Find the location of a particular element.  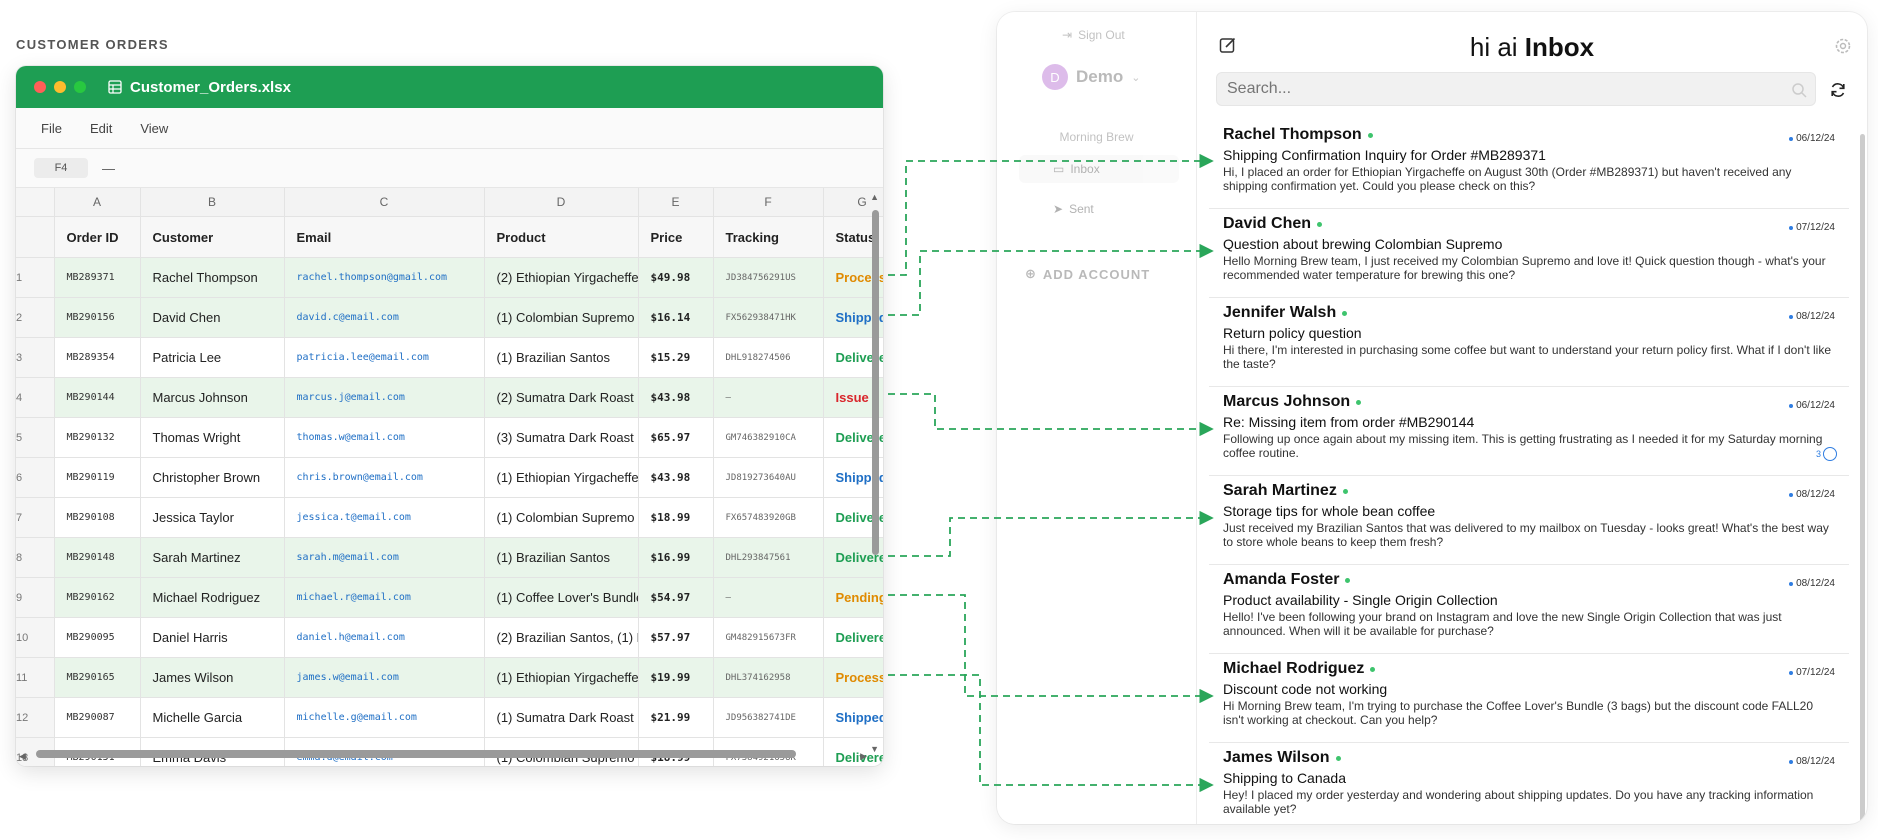

cell-product: (1) Brazilian Santos is located at coordinates (561, 557).